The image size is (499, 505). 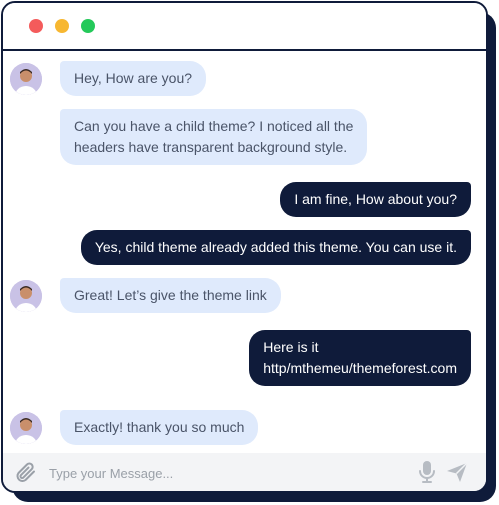 I want to click on minimize-button, so click(x=62, y=26).